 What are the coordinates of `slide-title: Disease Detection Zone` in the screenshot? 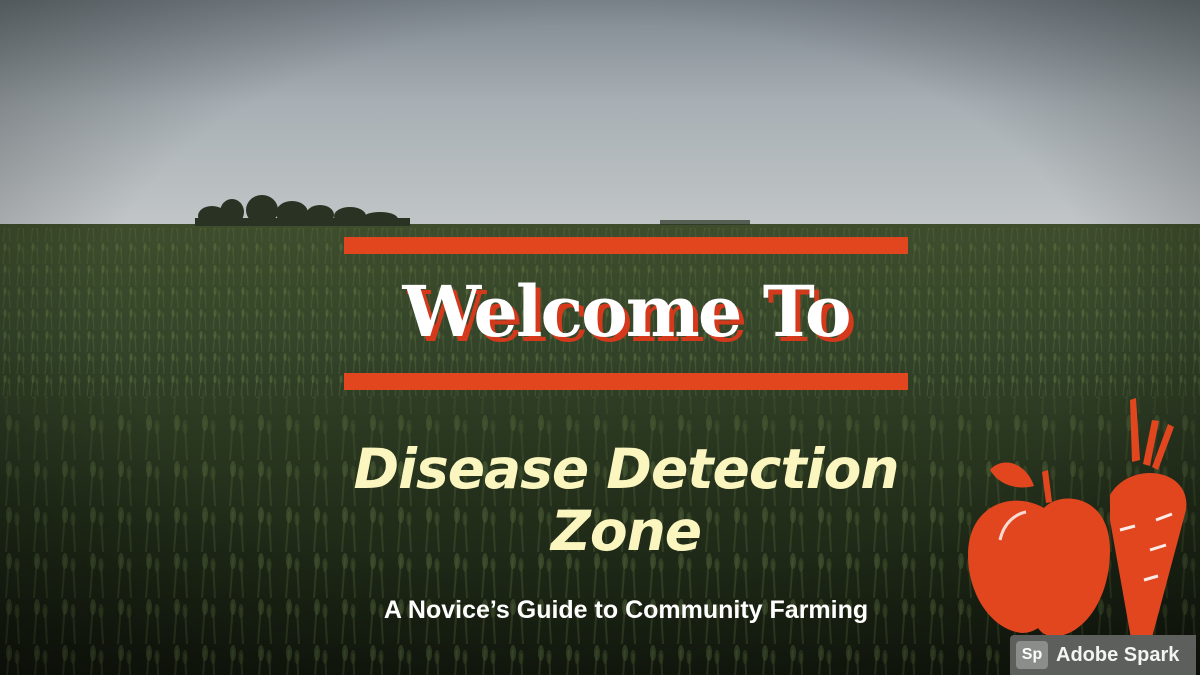 It's located at (626, 500).